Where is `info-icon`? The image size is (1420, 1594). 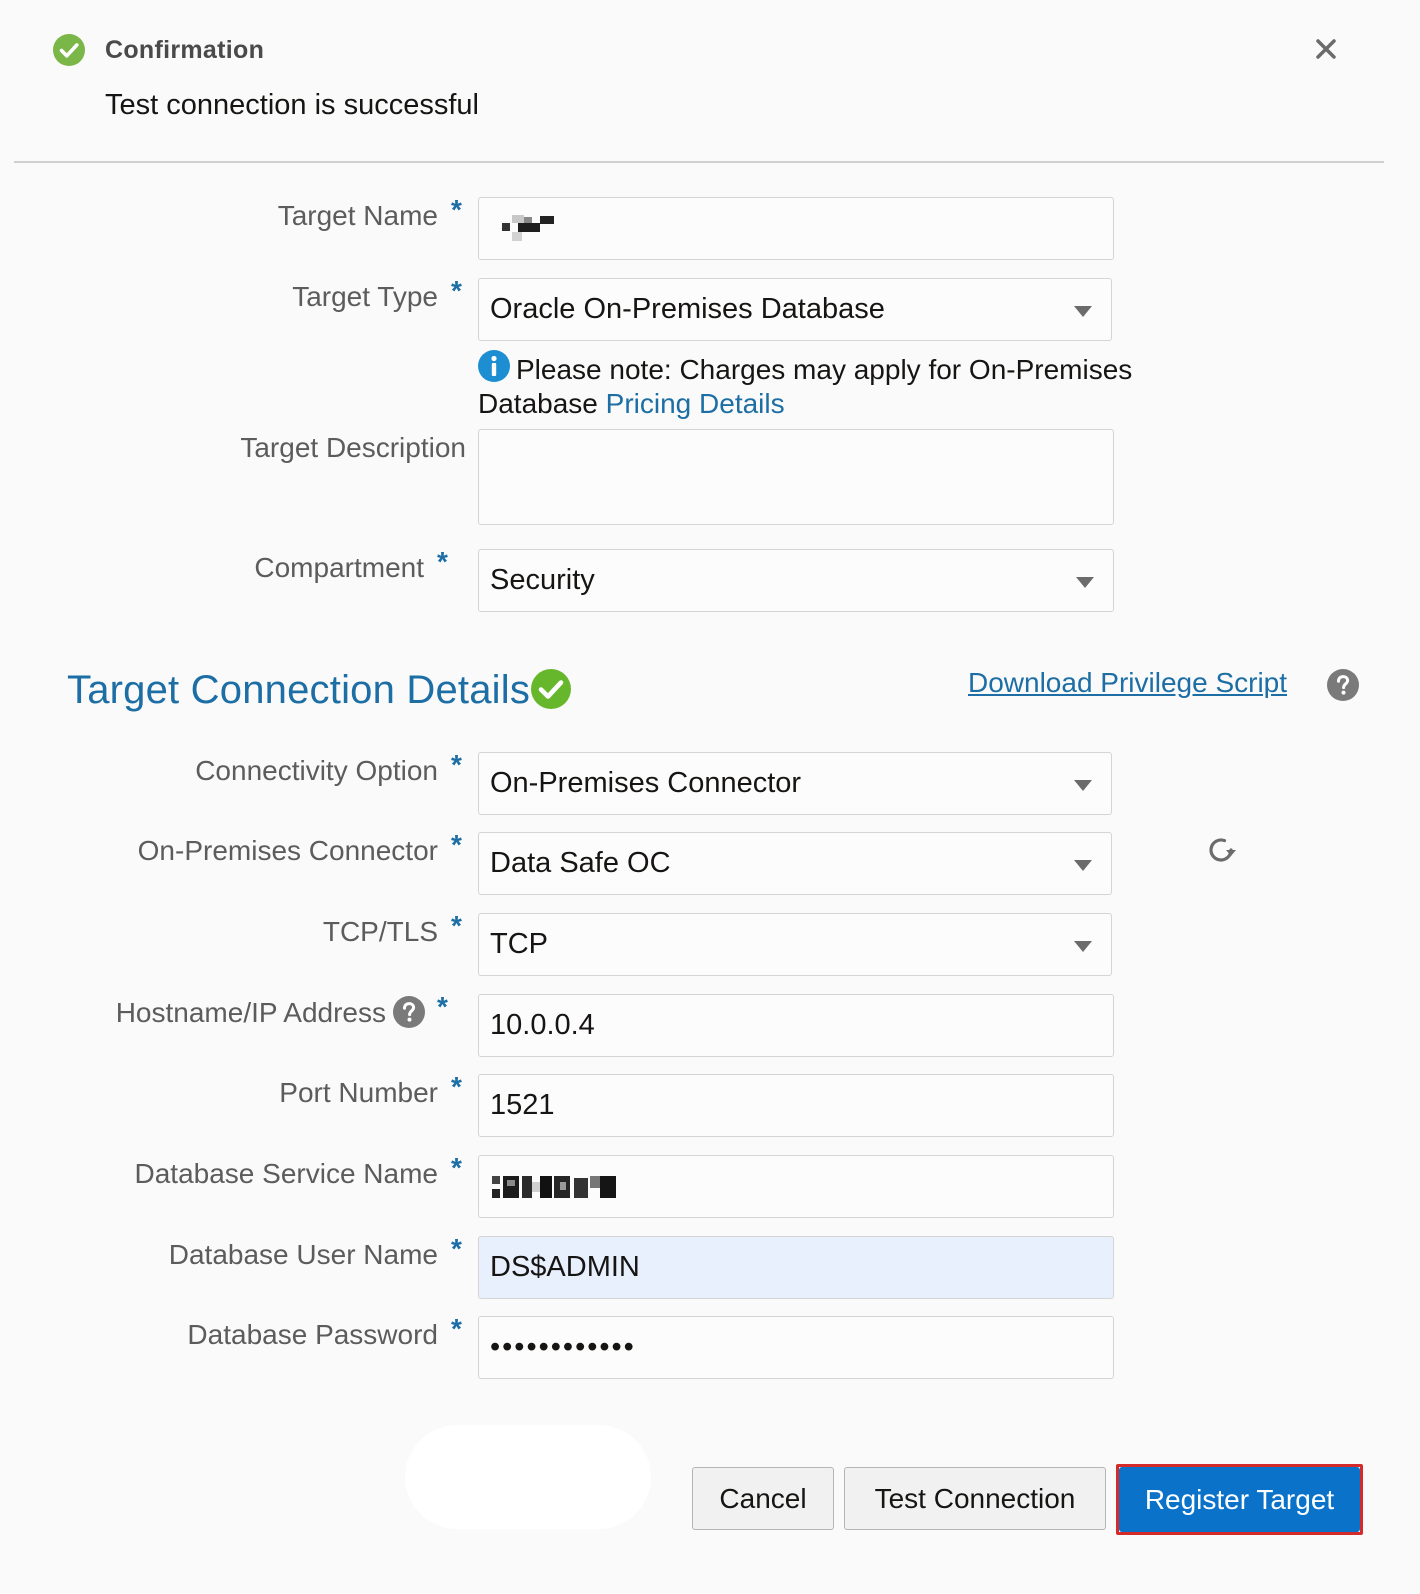
info-icon is located at coordinates (494, 366).